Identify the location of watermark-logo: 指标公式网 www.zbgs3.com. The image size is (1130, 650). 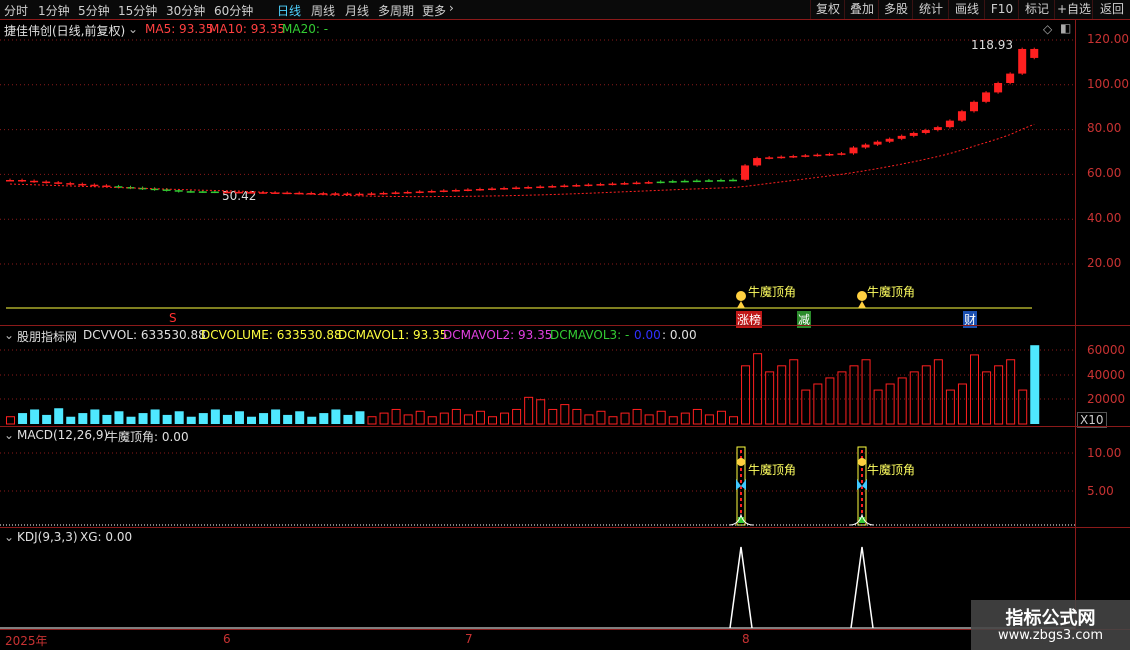
(1050, 625).